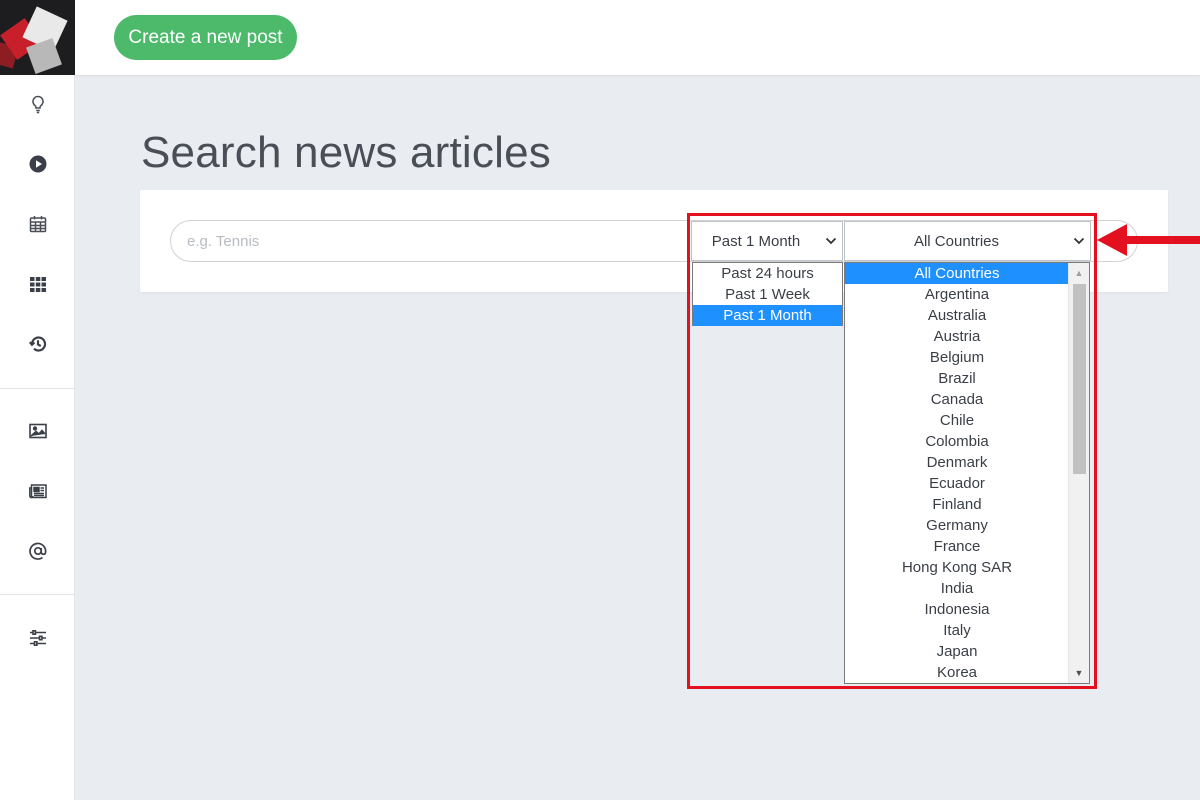 The image size is (1200, 800). I want to click on country-option: France, so click(957, 546).